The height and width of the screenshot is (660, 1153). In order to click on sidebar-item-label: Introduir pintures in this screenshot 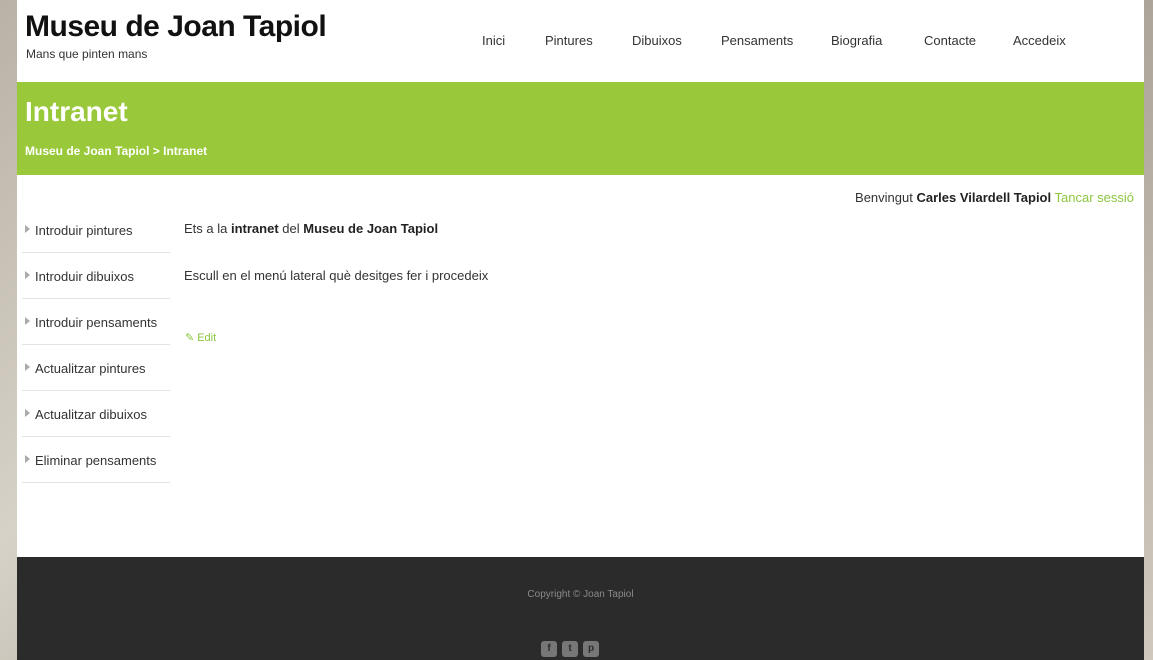, I will do `click(84, 230)`.